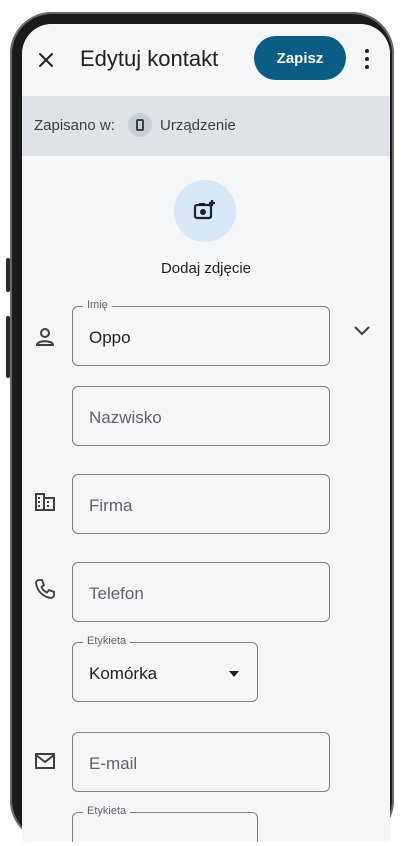 The image size is (402, 846). I want to click on add-photo-icon, so click(204, 210).